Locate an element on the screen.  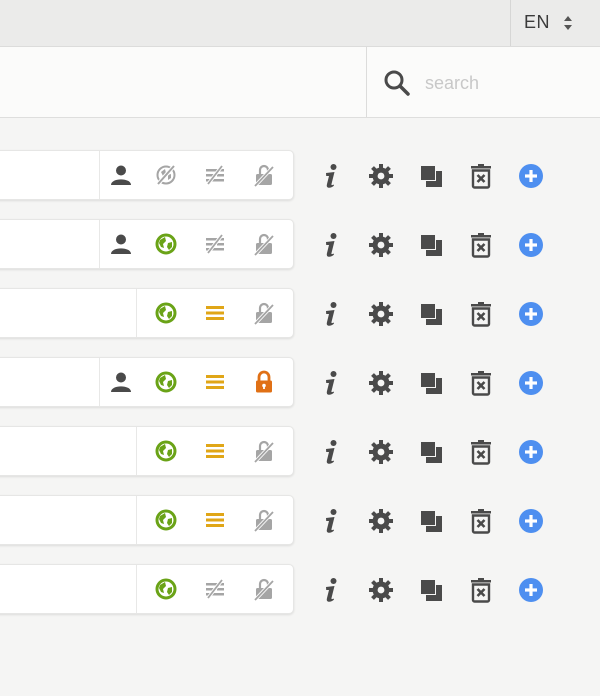
language-selector: EN is located at coordinates (555, 23).